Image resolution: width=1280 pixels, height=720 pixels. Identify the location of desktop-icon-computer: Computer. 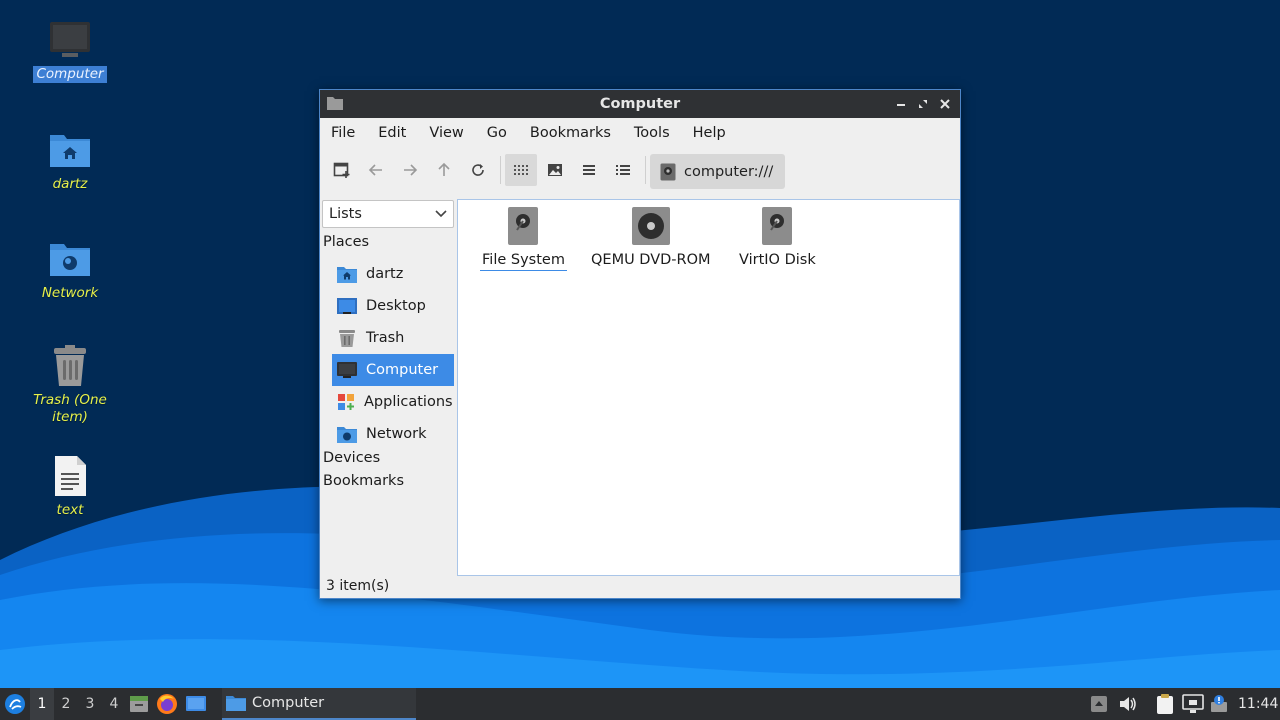
(70, 50).